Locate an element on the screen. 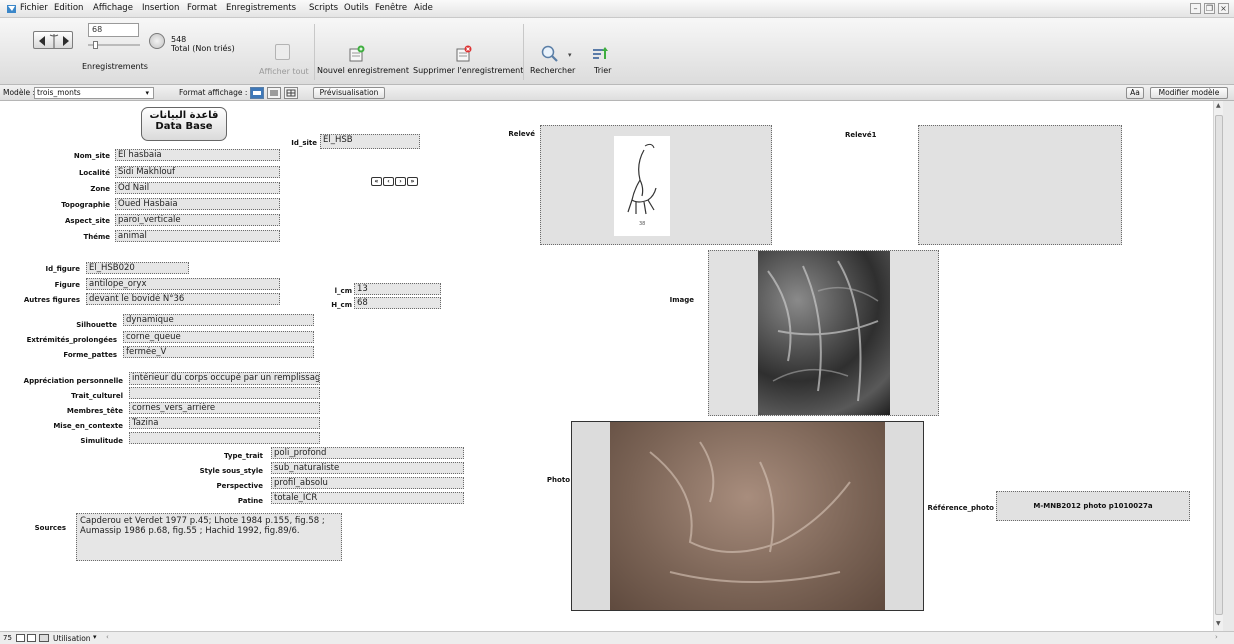 The image size is (1234, 644). theme-label: Théme is located at coordinates (96, 237).